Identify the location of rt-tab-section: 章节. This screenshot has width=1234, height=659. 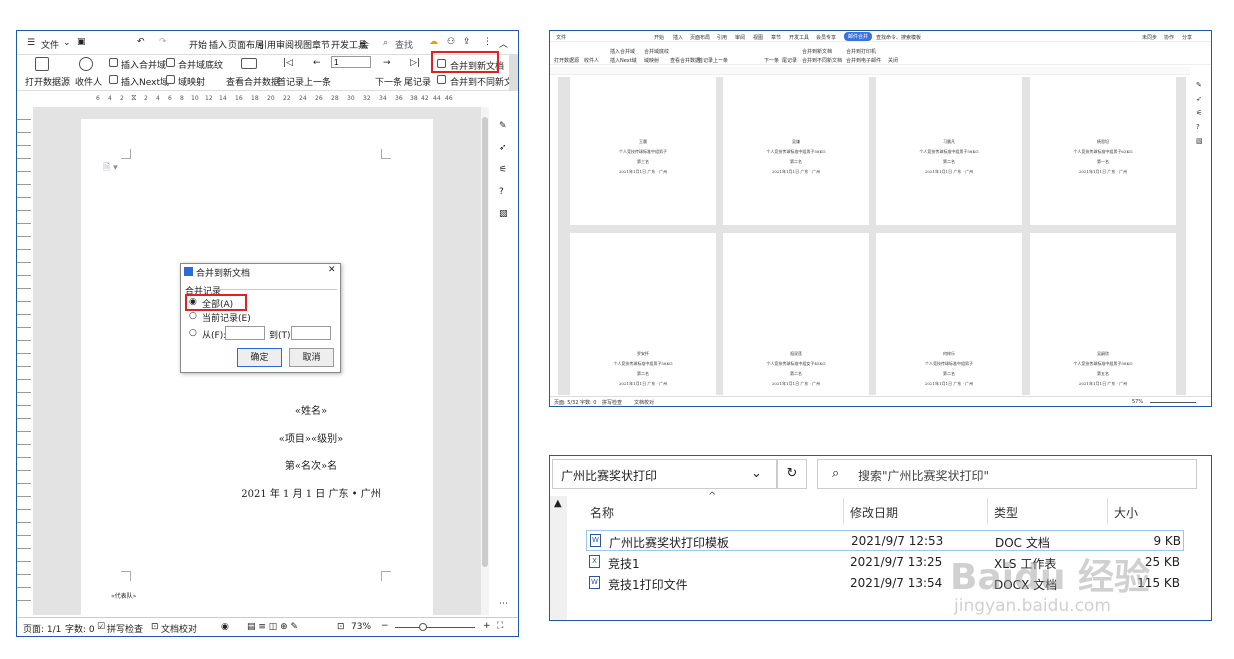
(776, 37).